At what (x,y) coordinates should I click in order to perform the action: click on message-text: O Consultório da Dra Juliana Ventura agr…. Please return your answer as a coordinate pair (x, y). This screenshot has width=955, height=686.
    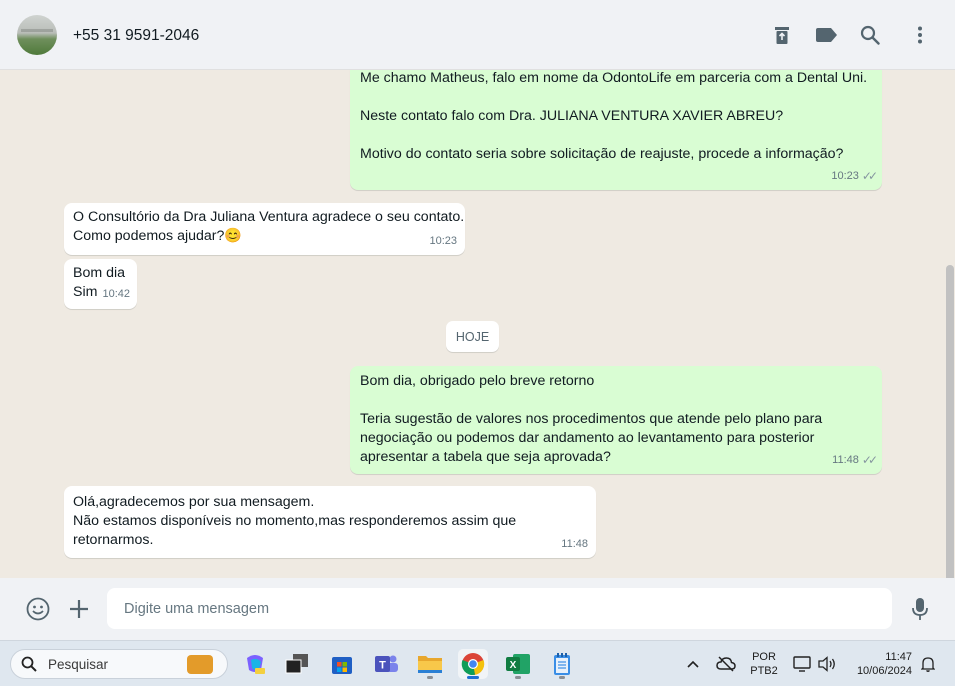
    Looking at the image, I should click on (269, 217).